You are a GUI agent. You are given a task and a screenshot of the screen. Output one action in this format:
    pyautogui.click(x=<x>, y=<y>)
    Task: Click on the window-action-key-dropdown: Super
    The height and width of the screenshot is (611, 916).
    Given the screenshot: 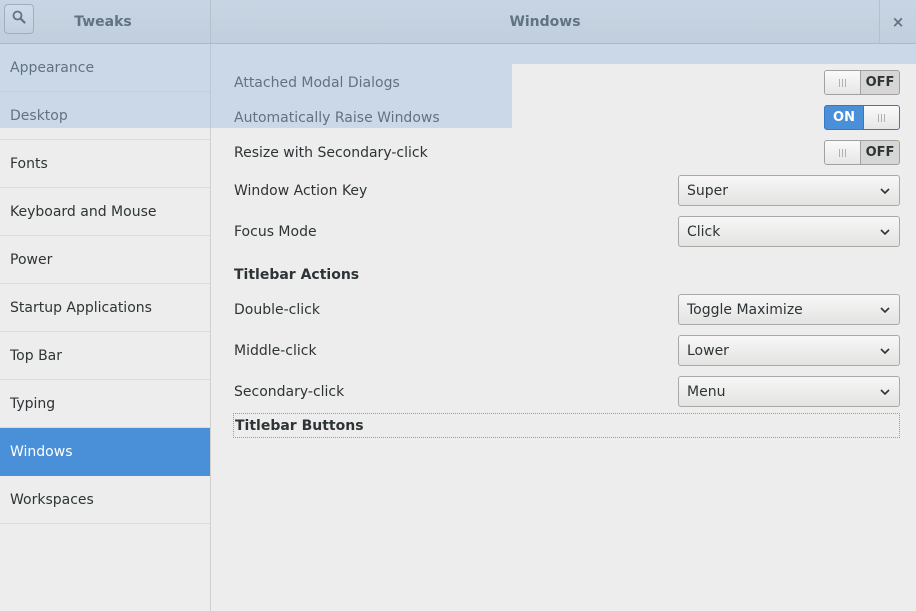 What is the action you would take?
    pyautogui.click(x=789, y=190)
    